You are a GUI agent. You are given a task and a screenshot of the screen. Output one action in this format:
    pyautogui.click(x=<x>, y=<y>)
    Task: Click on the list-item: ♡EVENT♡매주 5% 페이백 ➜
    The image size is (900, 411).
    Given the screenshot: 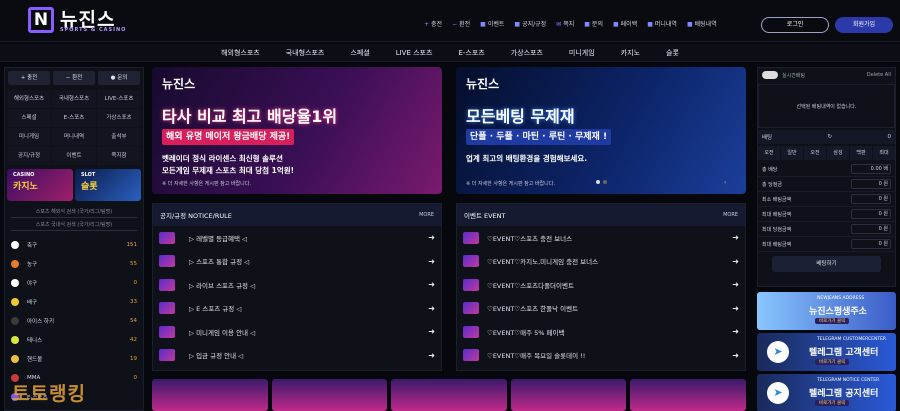 What is the action you would take?
    pyautogui.click(x=601, y=332)
    